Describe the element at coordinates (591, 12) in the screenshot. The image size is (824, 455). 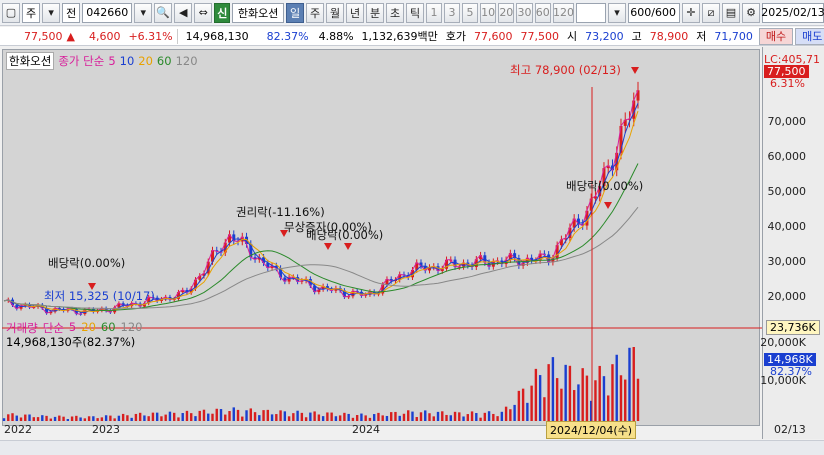
I see `interval-input` at that location.